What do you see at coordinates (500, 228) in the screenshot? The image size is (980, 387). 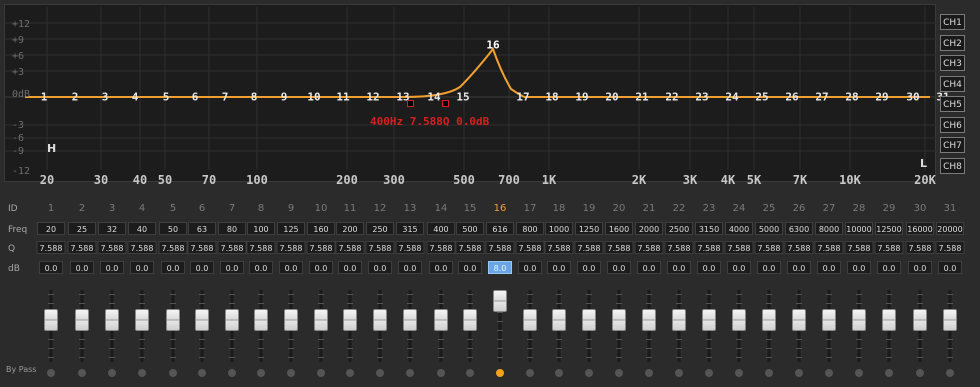 I see `freq-field: 616` at bounding box center [500, 228].